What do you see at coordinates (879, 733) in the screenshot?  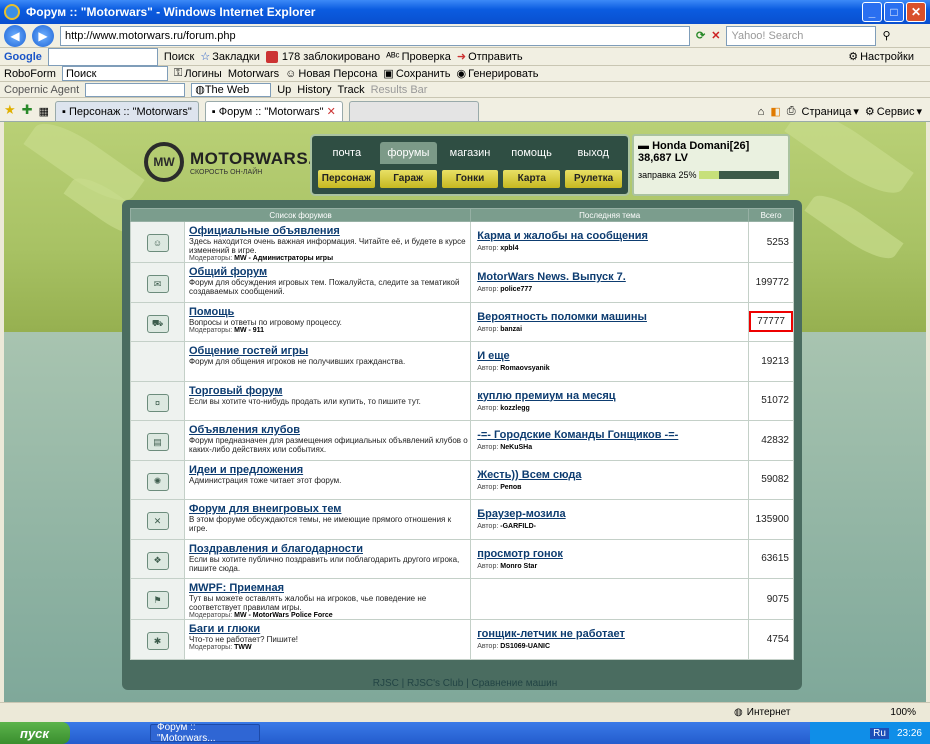 I see `language-indicator: Ru` at bounding box center [879, 733].